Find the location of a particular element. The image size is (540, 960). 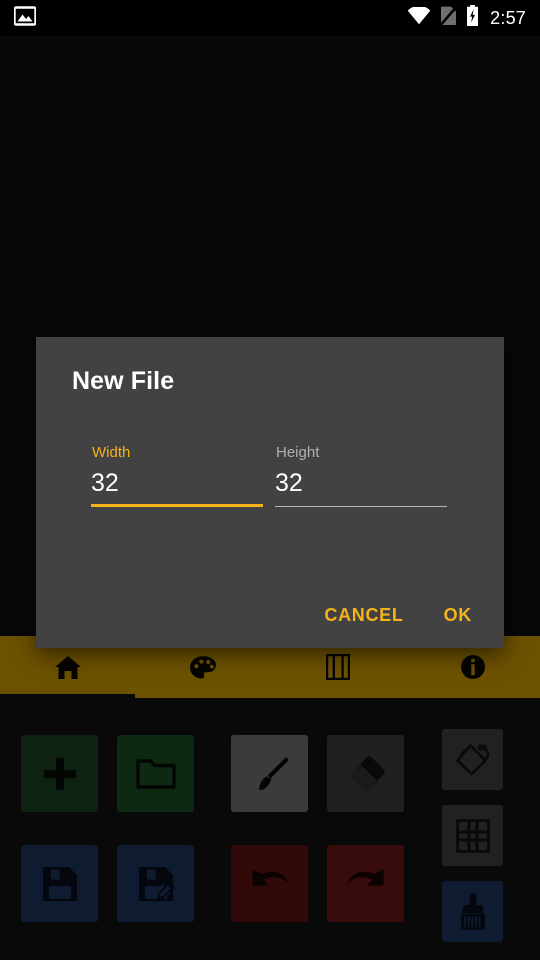

cancel-button: CANCEL is located at coordinates (363, 615).